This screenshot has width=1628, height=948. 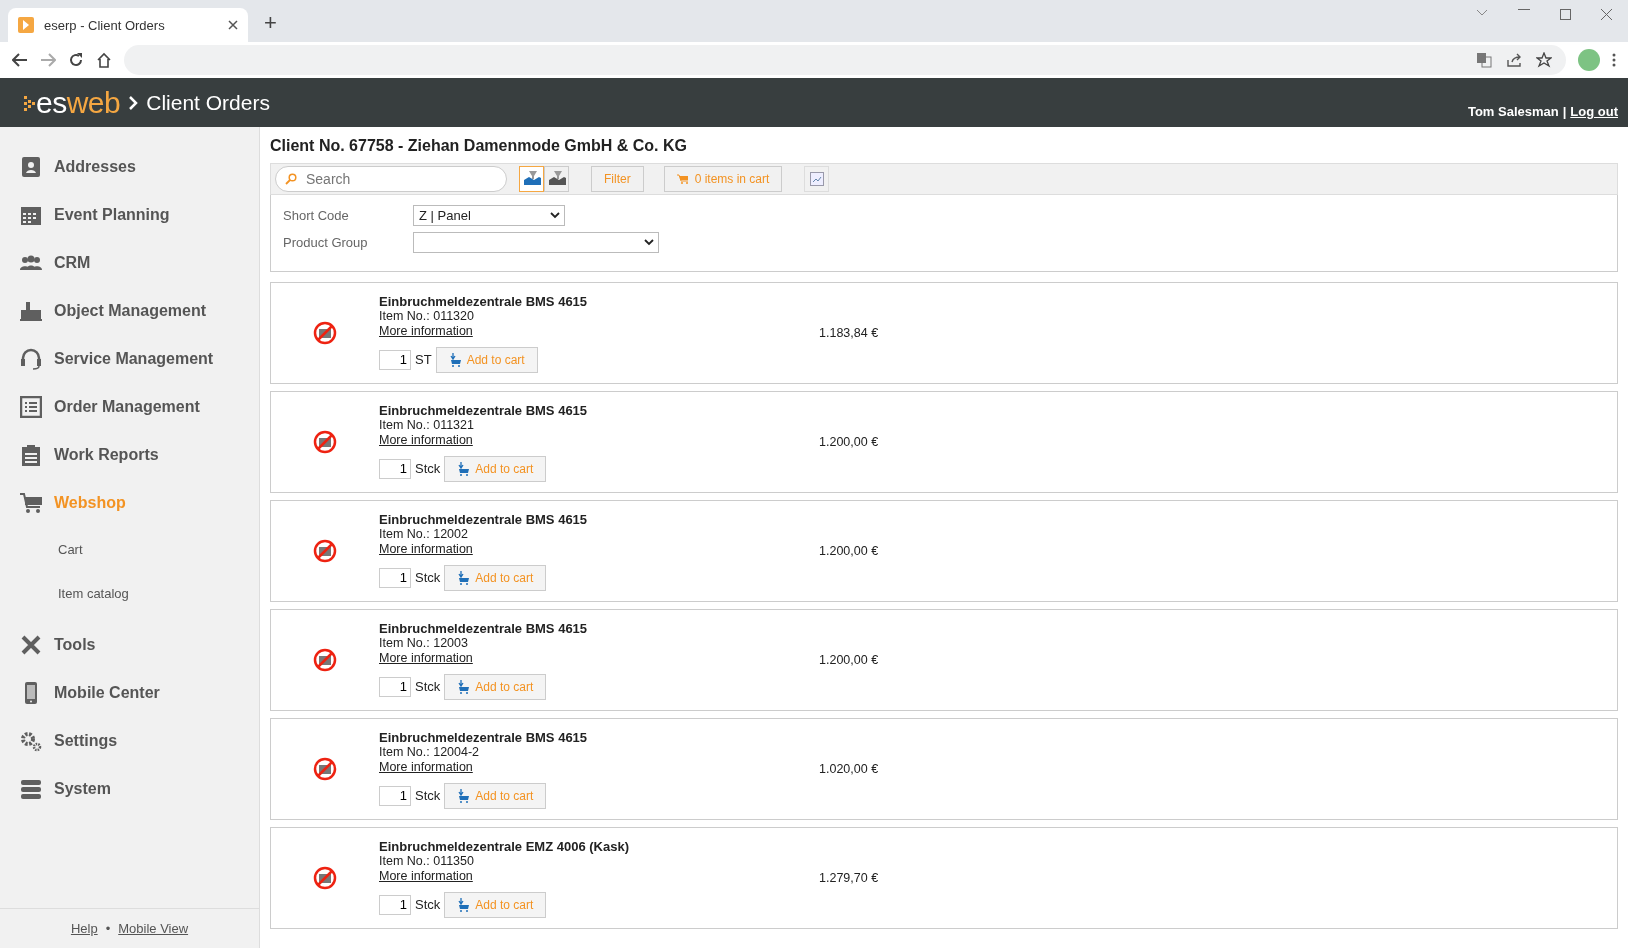 I want to click on mobile-view-link: Mobile View, so click(x=153, y=928).